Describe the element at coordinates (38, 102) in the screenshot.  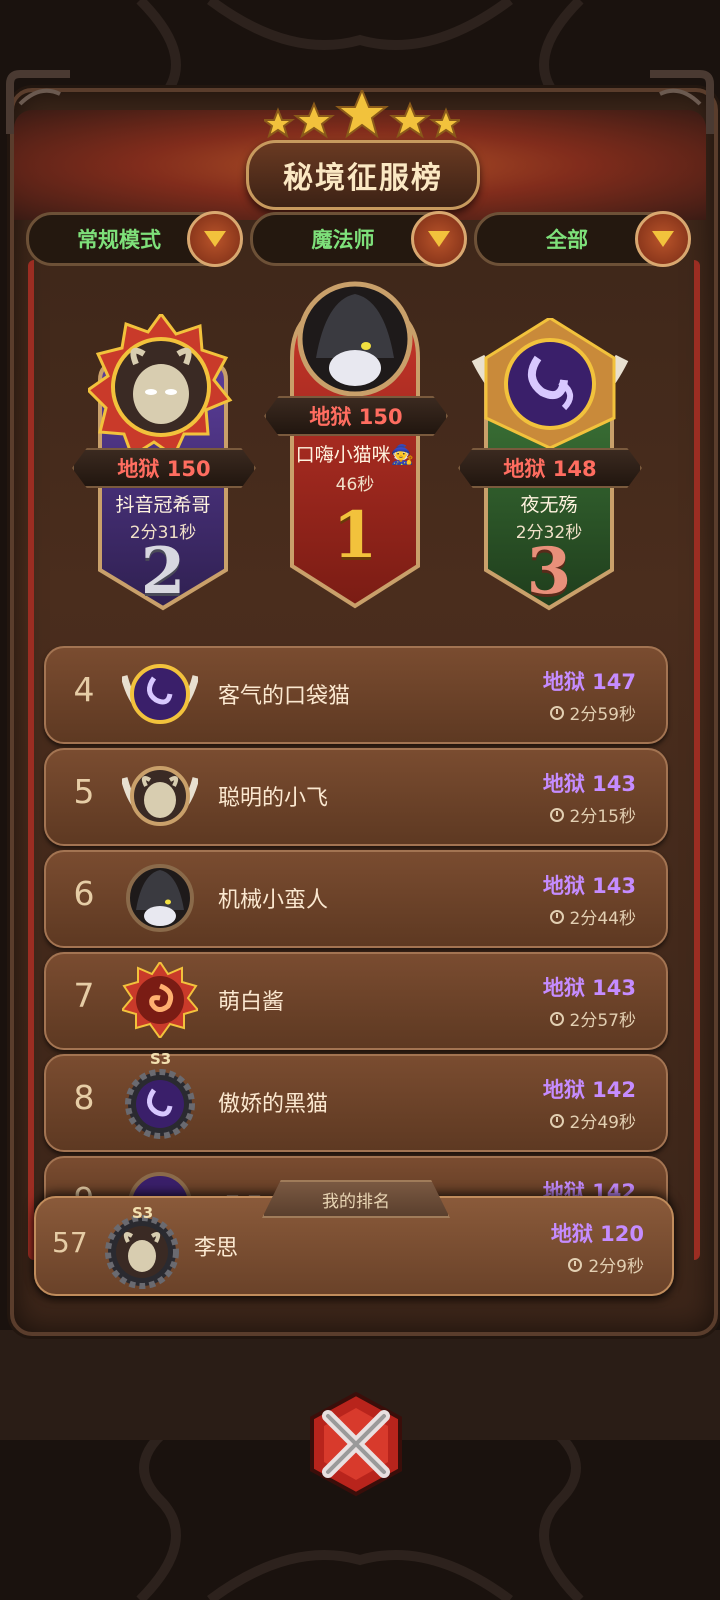
I see `corner-ornament-left` at that location.